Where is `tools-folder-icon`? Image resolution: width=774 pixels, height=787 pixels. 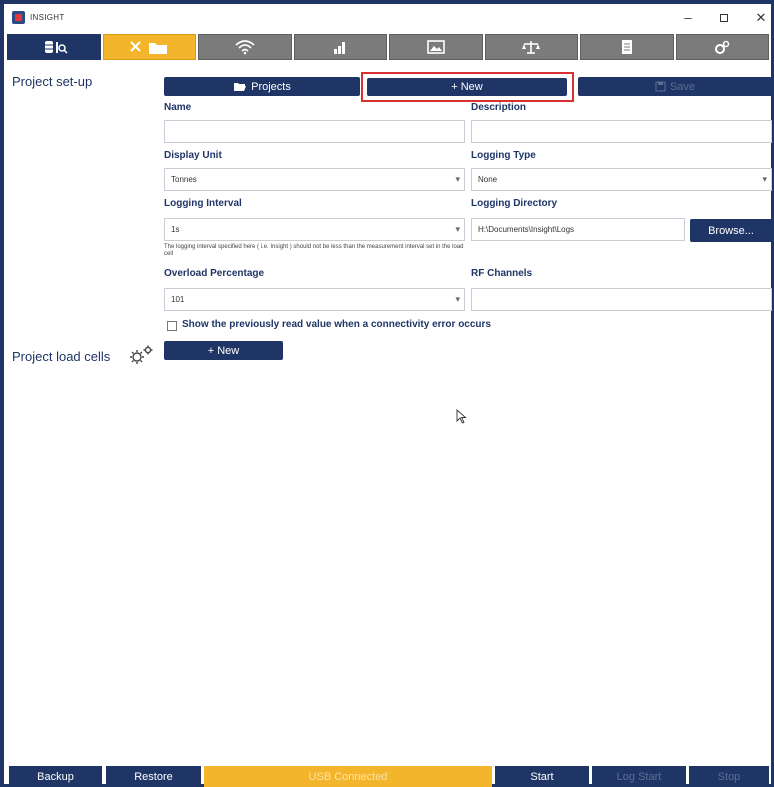 tools-folder-icon is located at coordinates (149, 47).